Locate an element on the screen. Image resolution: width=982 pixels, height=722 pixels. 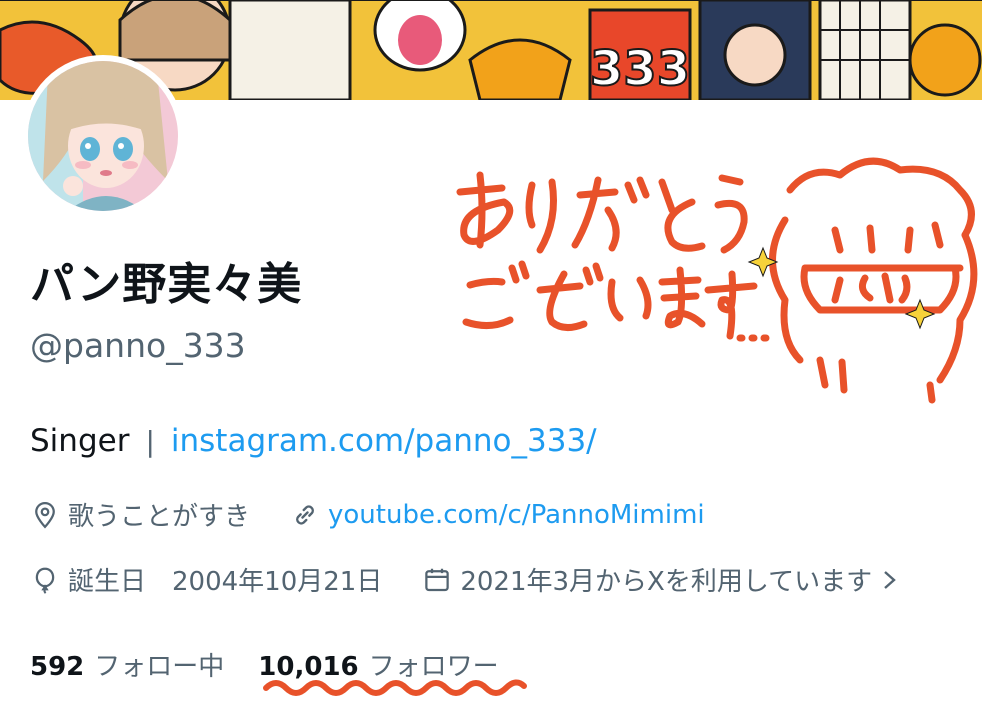
following-link: 592 フォロー中 is located at coordinates (127, 664).